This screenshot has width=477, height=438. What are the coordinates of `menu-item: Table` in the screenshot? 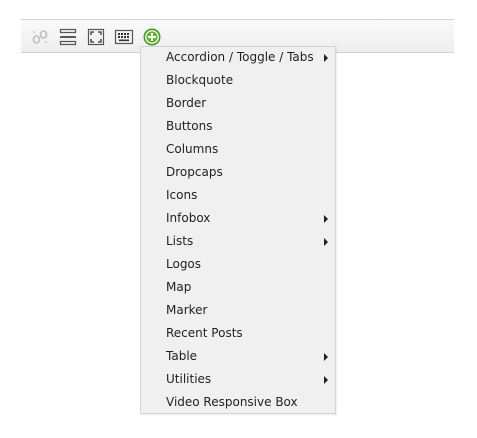 It's located at (238, 356).